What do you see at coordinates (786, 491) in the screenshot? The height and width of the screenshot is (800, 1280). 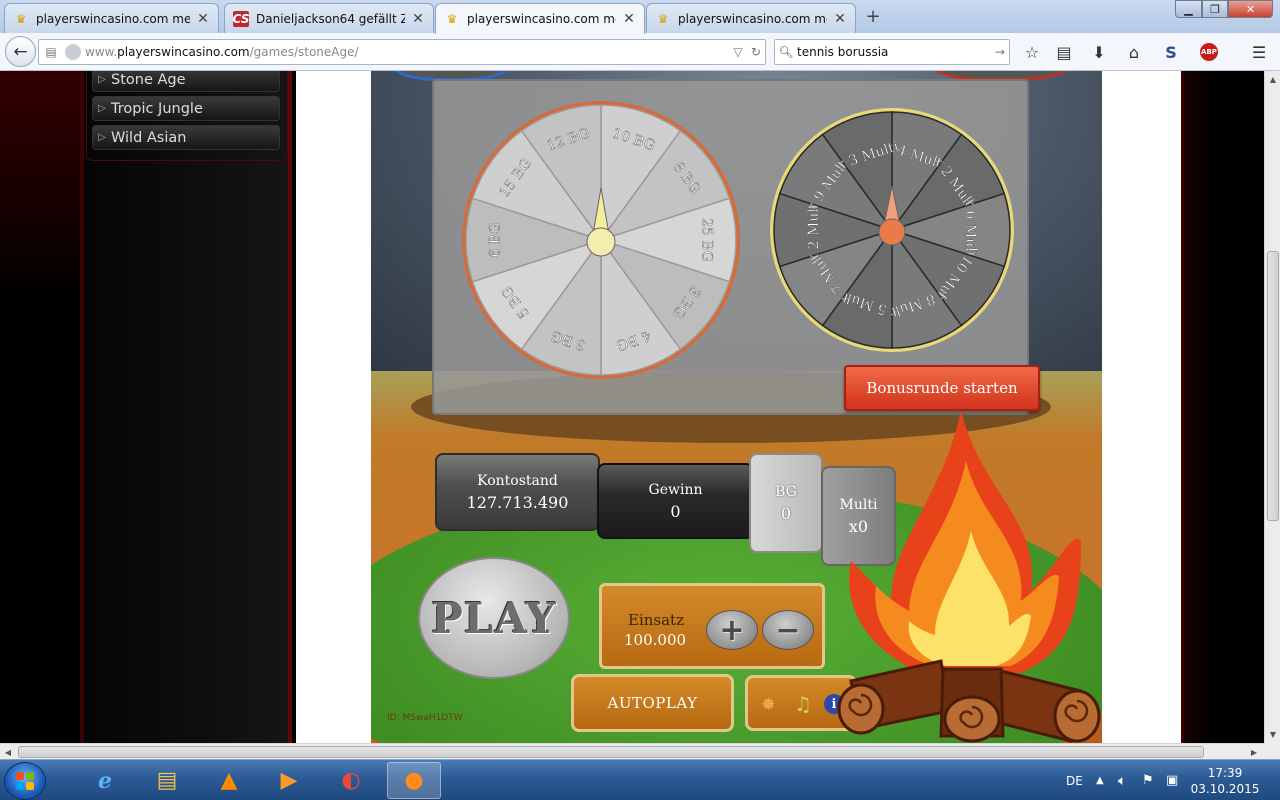 I see `bg-label: BG` at bounding box center [786, 491].